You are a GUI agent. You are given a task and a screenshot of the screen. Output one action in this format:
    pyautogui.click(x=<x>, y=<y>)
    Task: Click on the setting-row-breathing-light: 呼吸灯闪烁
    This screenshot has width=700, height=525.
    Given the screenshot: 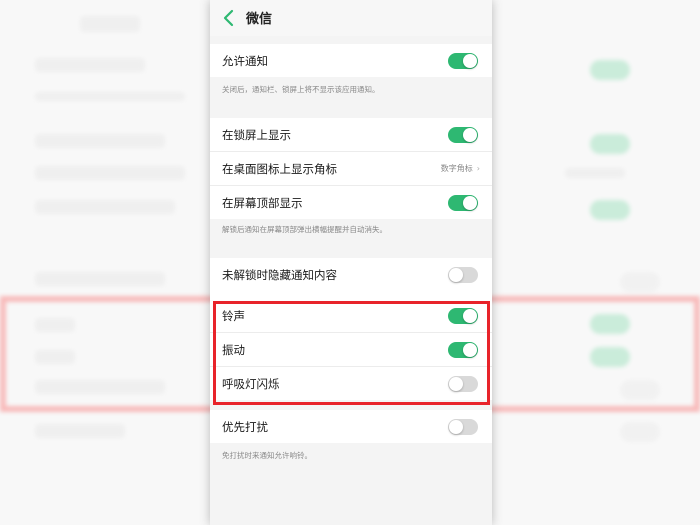 What is the action you would take?
    pyautogui.click(x=351, y=383)
    